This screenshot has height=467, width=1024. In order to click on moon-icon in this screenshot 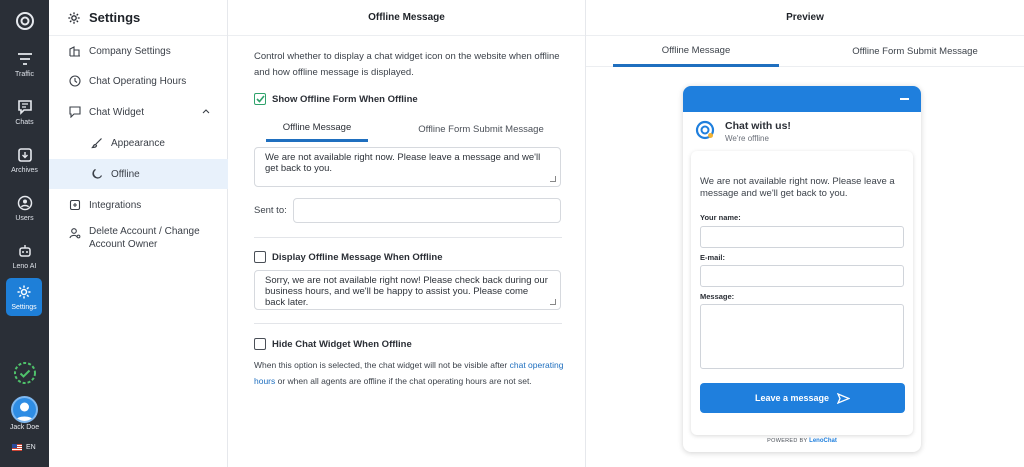, I will do `click(97, 174)`.